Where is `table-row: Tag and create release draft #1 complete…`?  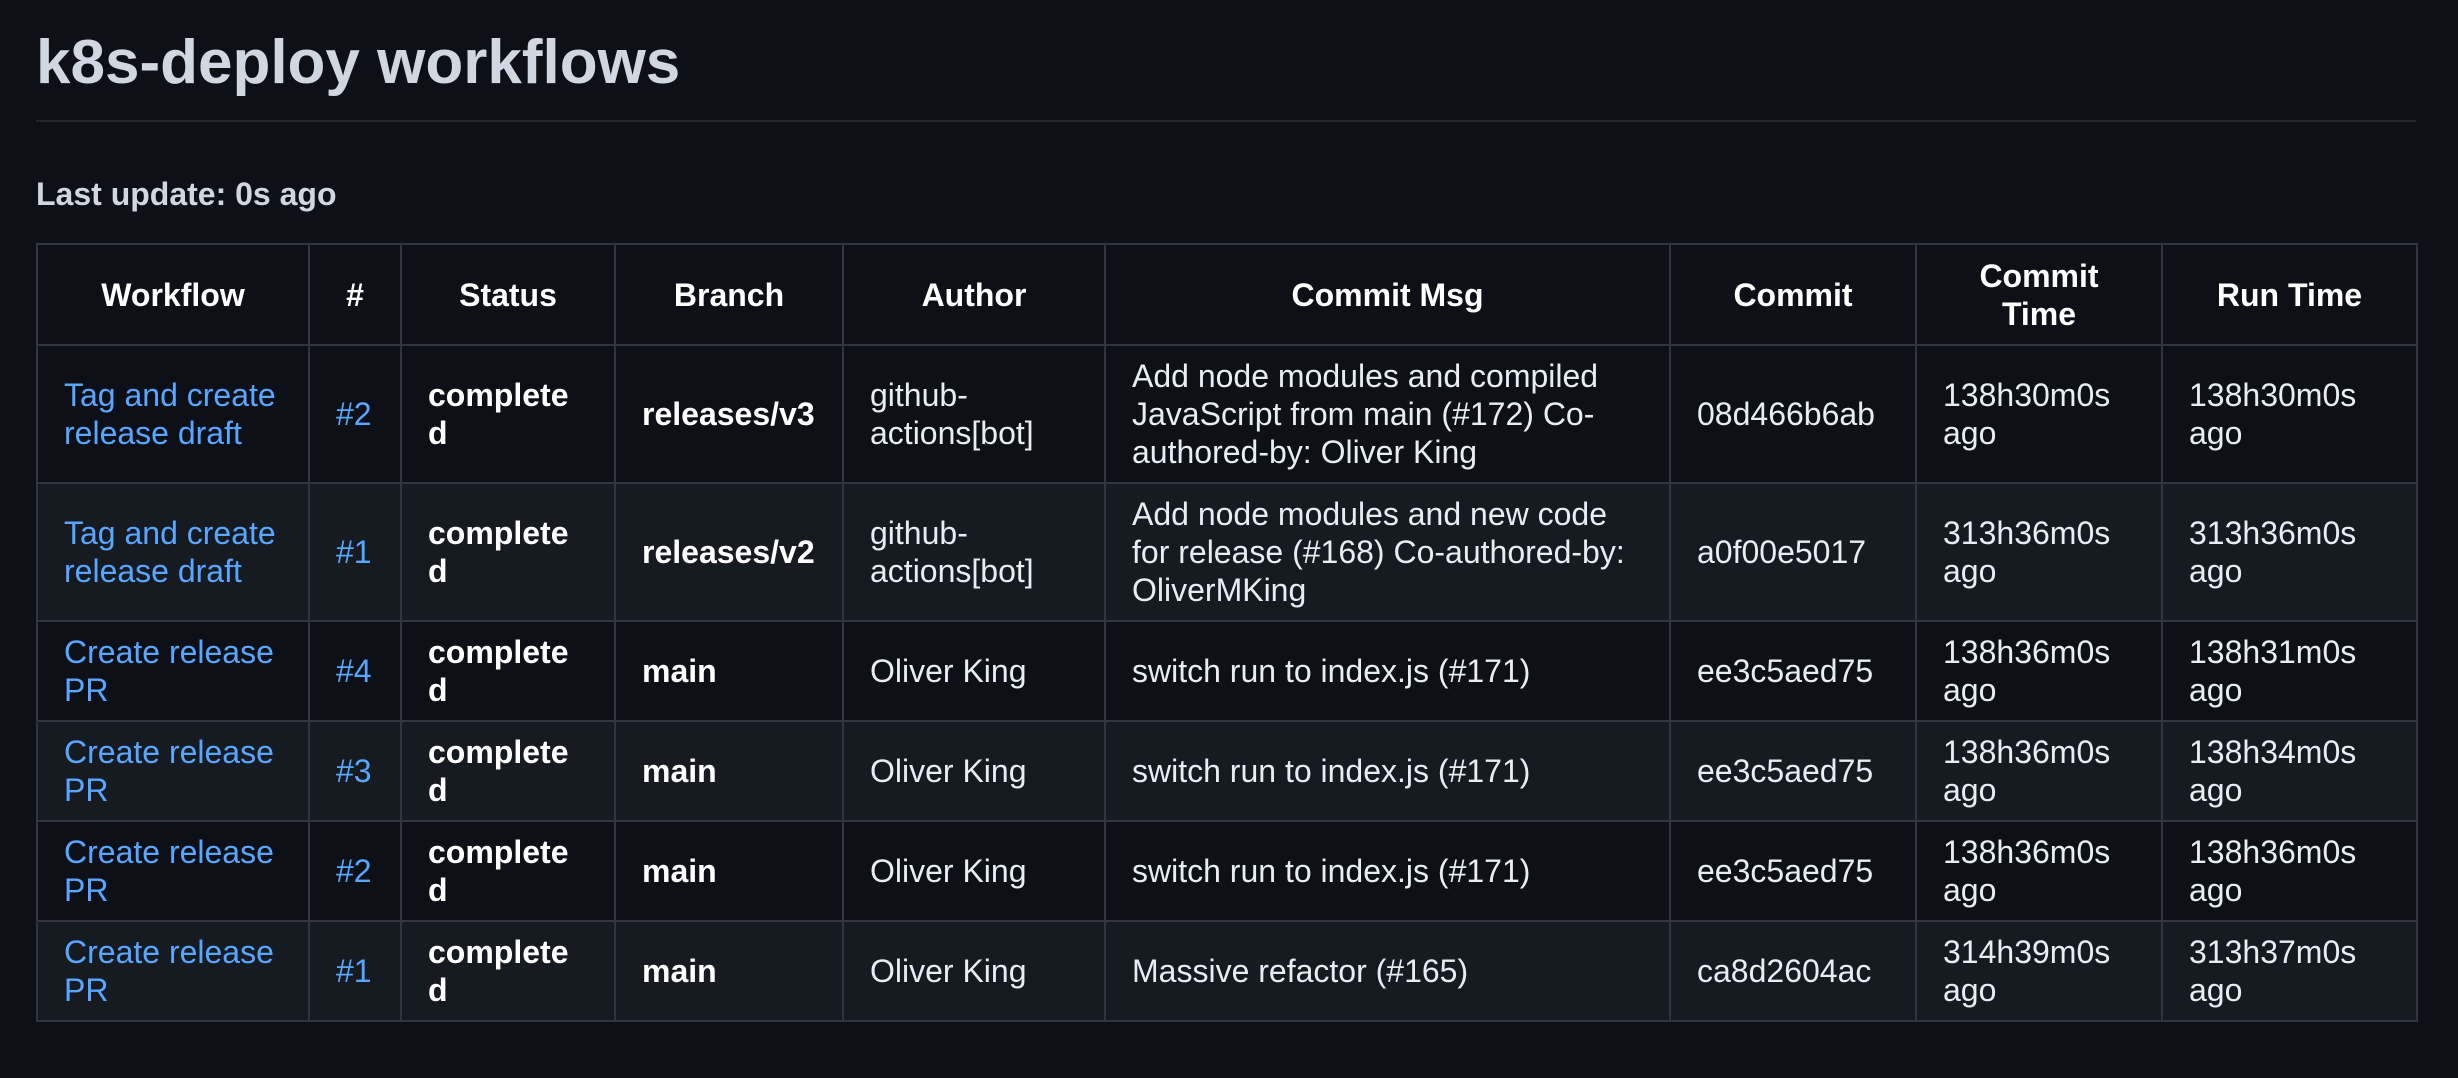
table-row: Tag and create release draft #1 complete… is located at coordinates (1227, 552).